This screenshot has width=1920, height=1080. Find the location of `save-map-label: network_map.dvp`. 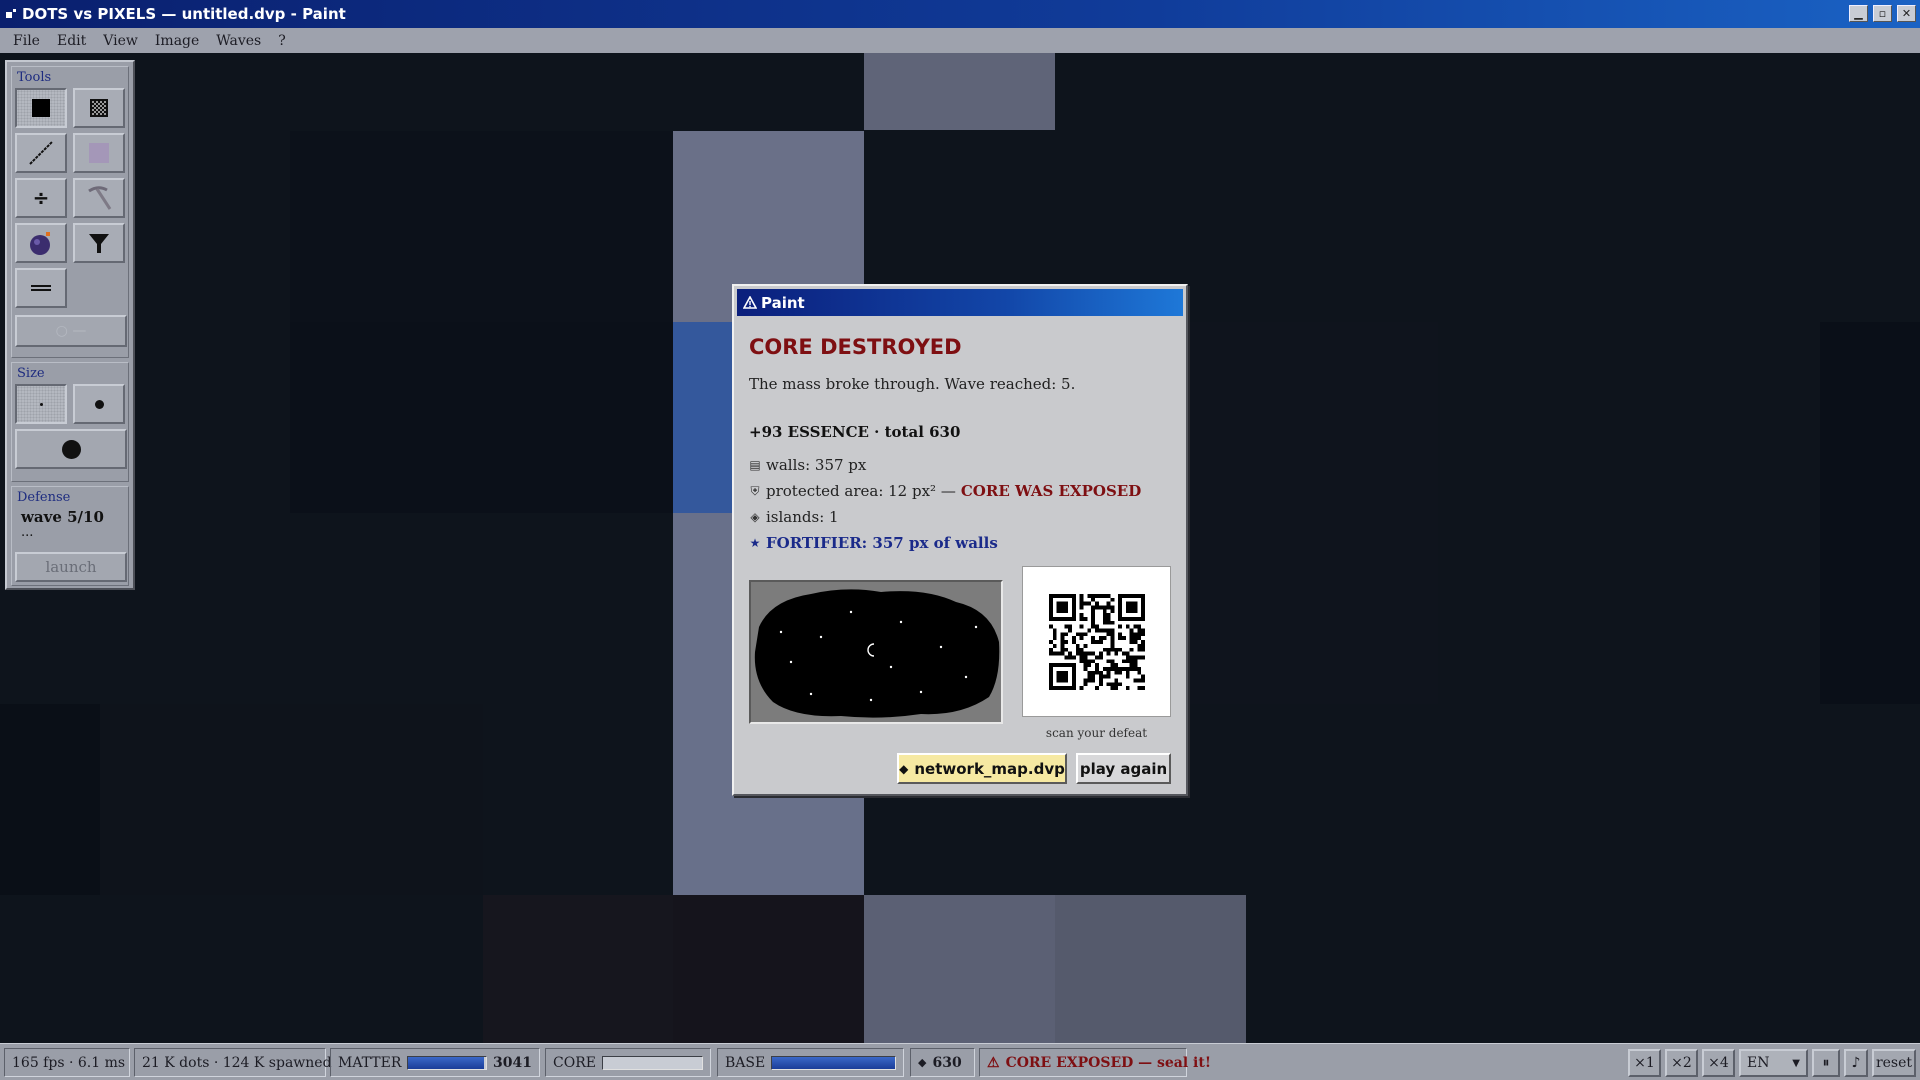

save-map-label: network_map.dvp is located at coordinates (989, 768).